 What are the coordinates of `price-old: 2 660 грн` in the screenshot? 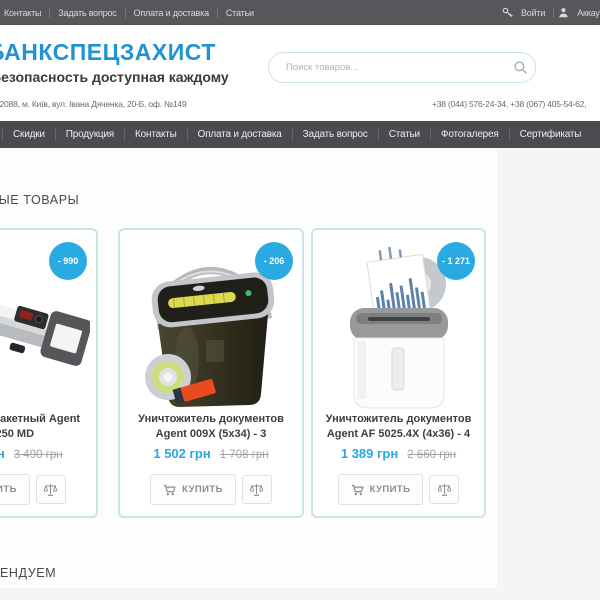 It's located at (432, 455).